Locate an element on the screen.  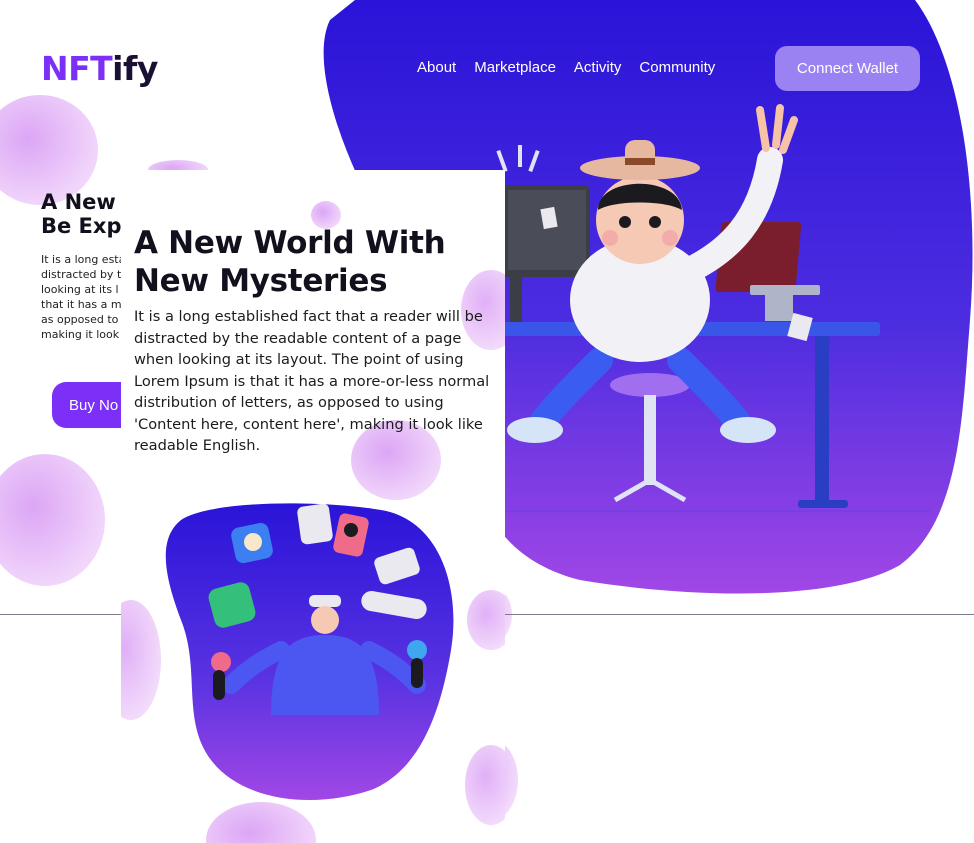
logo-text-main: NFT is located at coordinates (77, 68).